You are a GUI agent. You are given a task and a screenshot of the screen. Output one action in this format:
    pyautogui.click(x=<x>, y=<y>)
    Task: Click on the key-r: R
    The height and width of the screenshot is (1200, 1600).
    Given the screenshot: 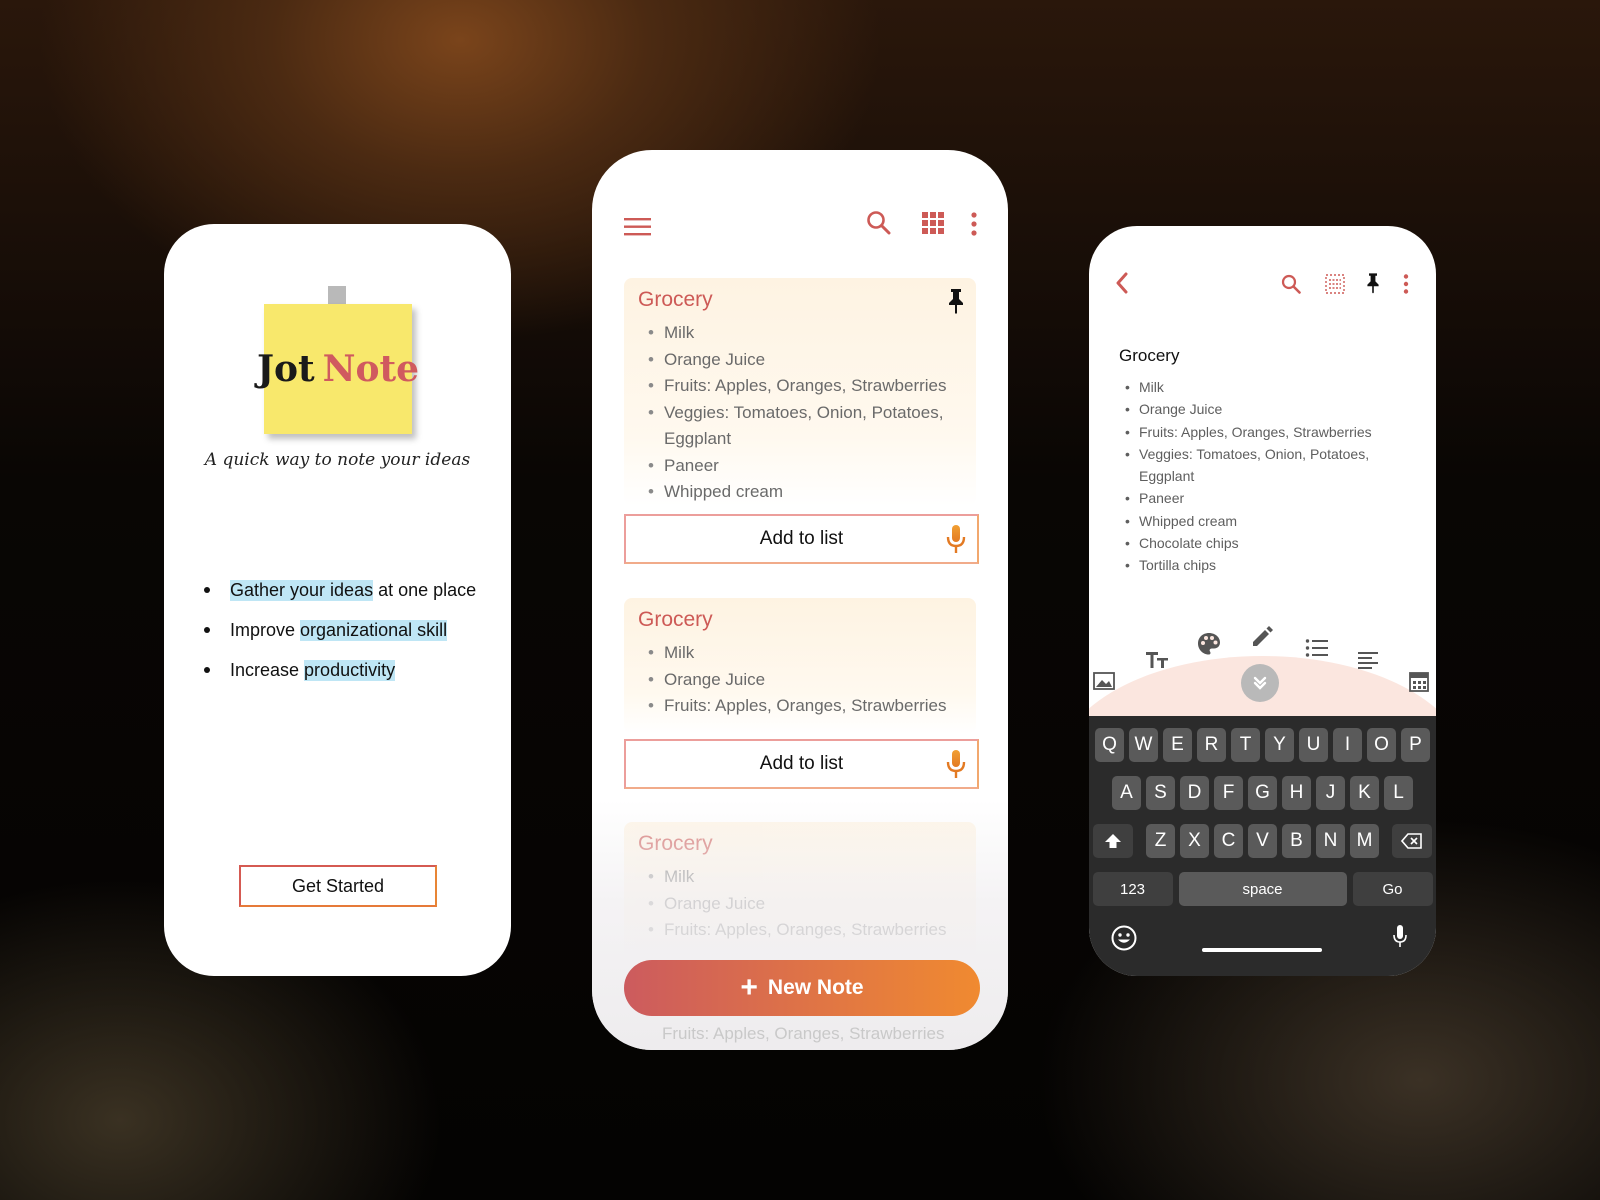 What is the action you would take?
    pyautogui.click(x=1211, y=745)
    